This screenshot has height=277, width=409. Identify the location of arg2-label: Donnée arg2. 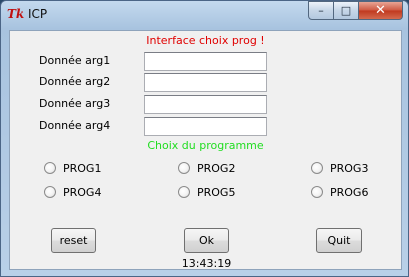
(75, 81).